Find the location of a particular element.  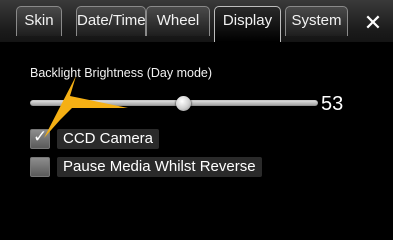

checkmark-icon: ✓ is located at coordinates (40, 136).